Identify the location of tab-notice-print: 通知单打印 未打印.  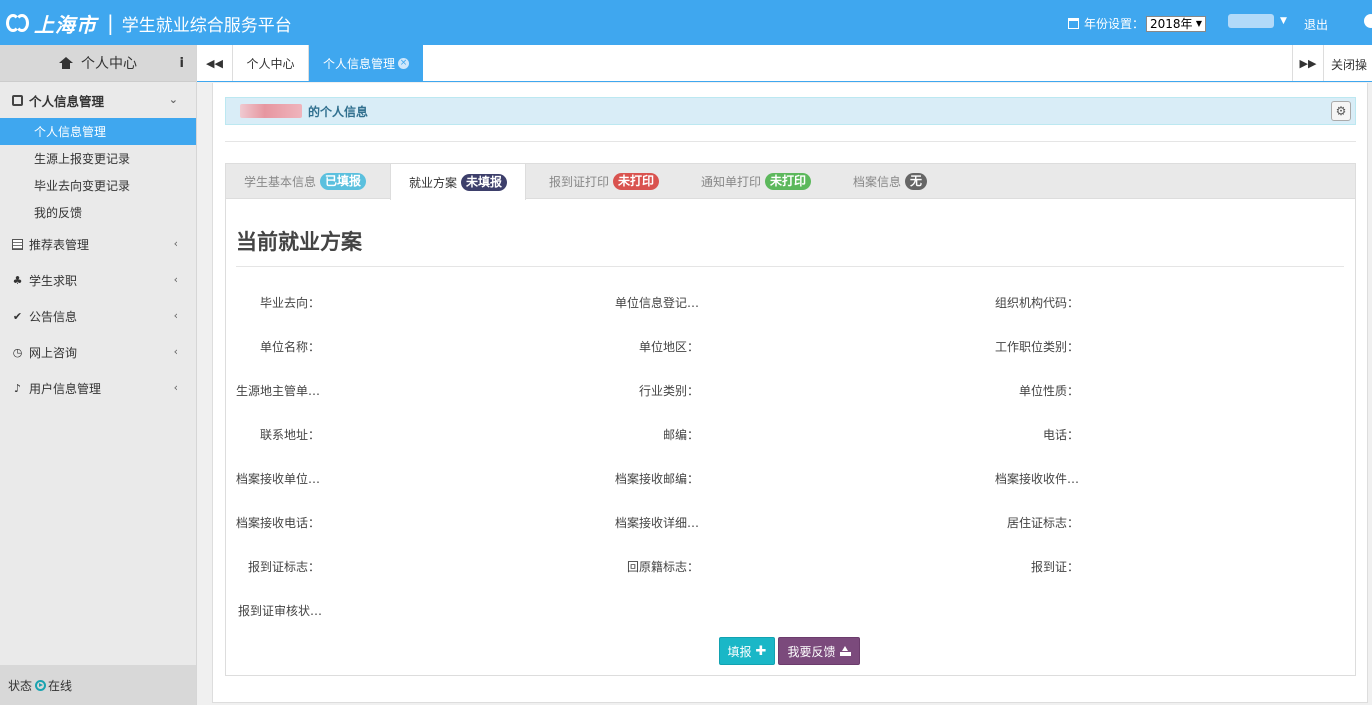
(756, 181).